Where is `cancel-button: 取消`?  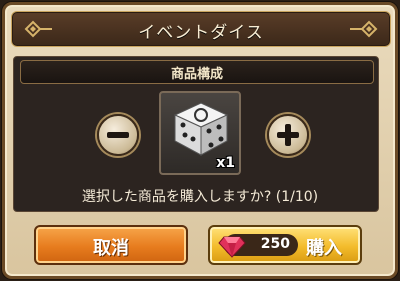 cancel-button: 取消 is located at coordinates (111, 245).